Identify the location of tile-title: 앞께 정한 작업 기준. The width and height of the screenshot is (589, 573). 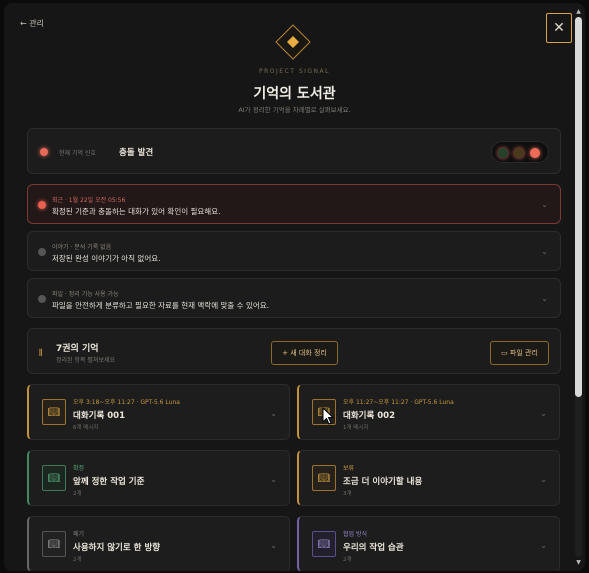
(109, 482).